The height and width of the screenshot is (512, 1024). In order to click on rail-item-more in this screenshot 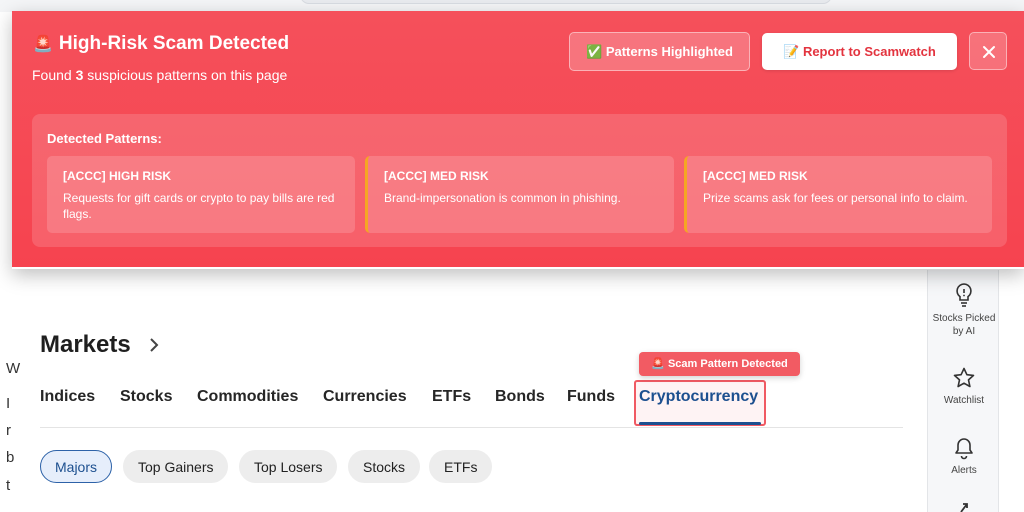, I will do `click(964, 506)`.